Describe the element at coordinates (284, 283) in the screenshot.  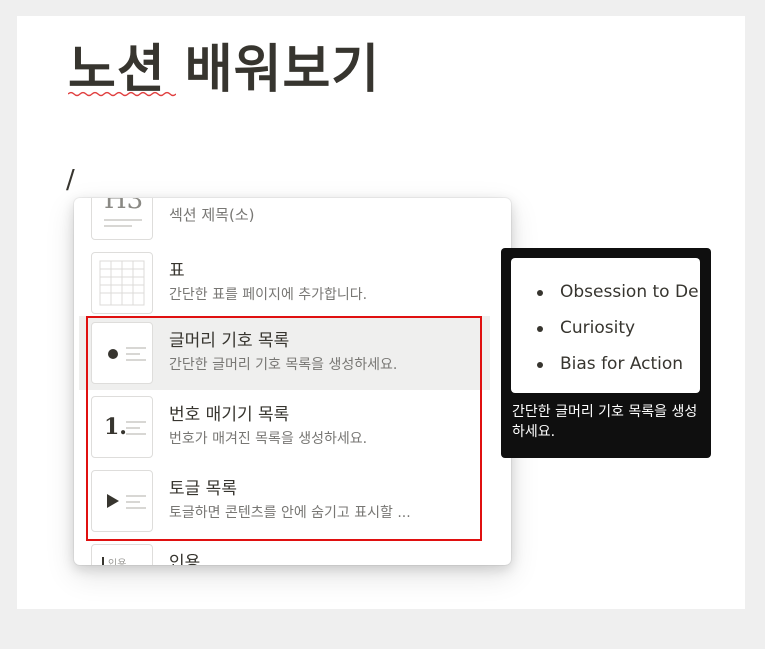
I see `menu-item-table: 표 간단한 표를 페이지에 추가합니다.` at that location.